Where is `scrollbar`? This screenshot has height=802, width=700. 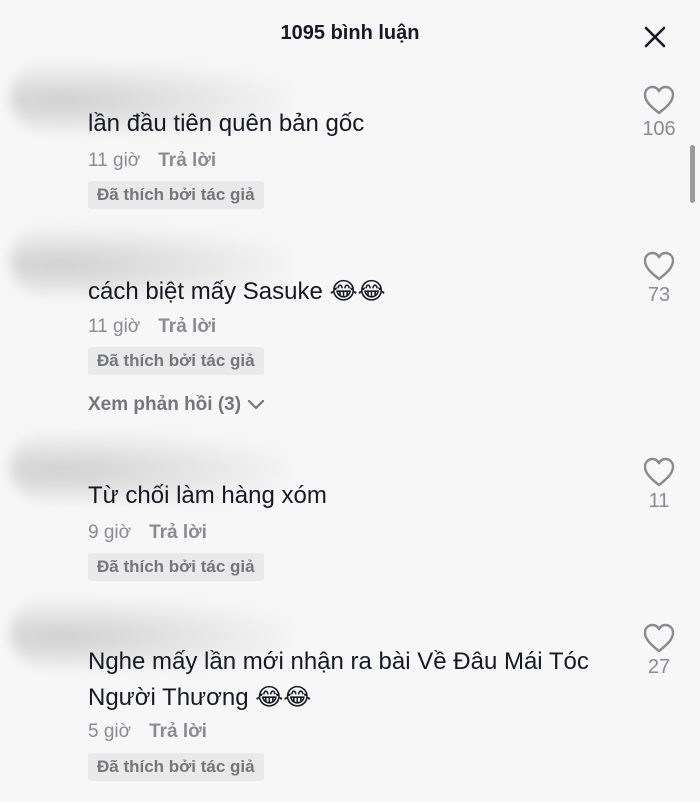
scrollbar is located at coordinates (692, 174).